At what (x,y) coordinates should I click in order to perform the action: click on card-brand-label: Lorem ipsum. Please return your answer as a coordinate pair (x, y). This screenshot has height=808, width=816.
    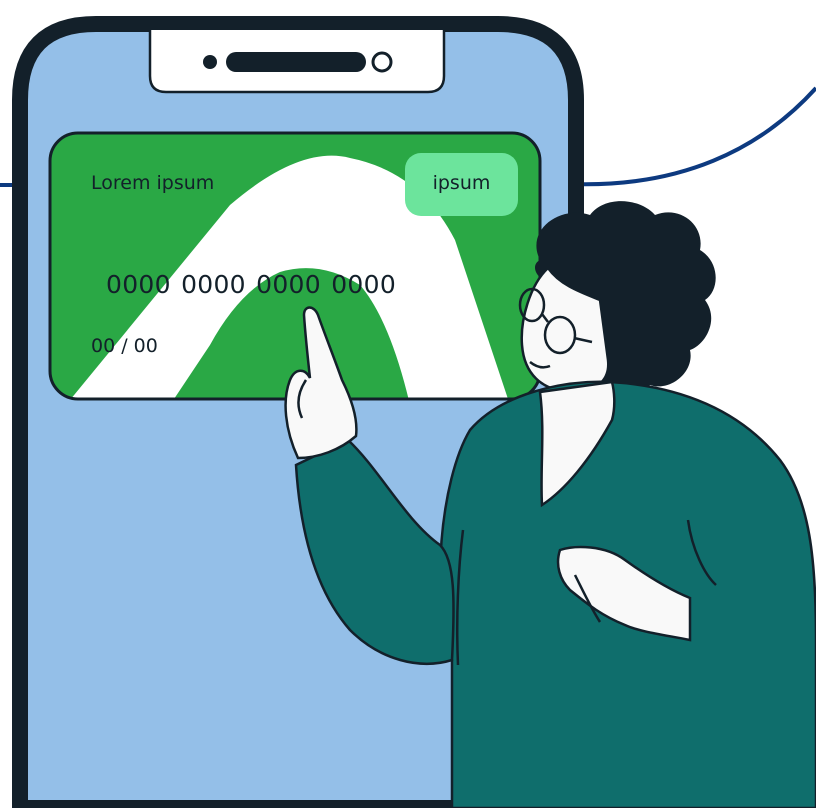
    Looking at the image, I should click on (153, 183).